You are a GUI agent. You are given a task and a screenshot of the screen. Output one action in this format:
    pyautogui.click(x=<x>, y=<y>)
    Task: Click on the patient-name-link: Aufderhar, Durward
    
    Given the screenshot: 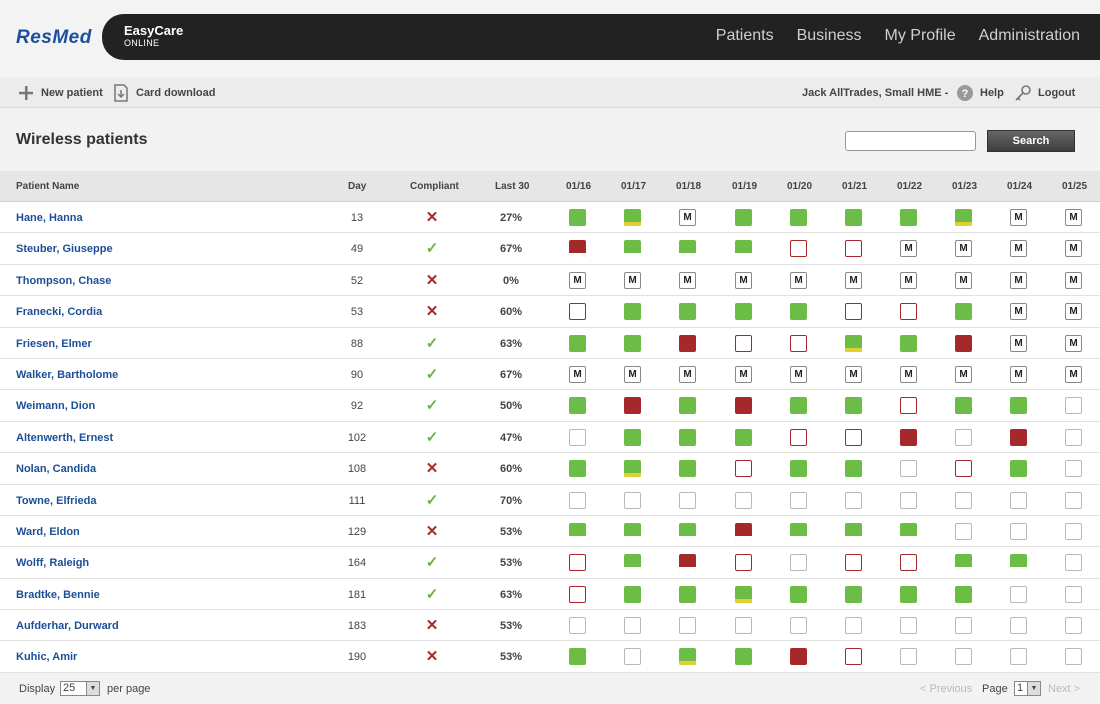 What is the action you would take?
    pyautogui.click(x=67, y=626)
    